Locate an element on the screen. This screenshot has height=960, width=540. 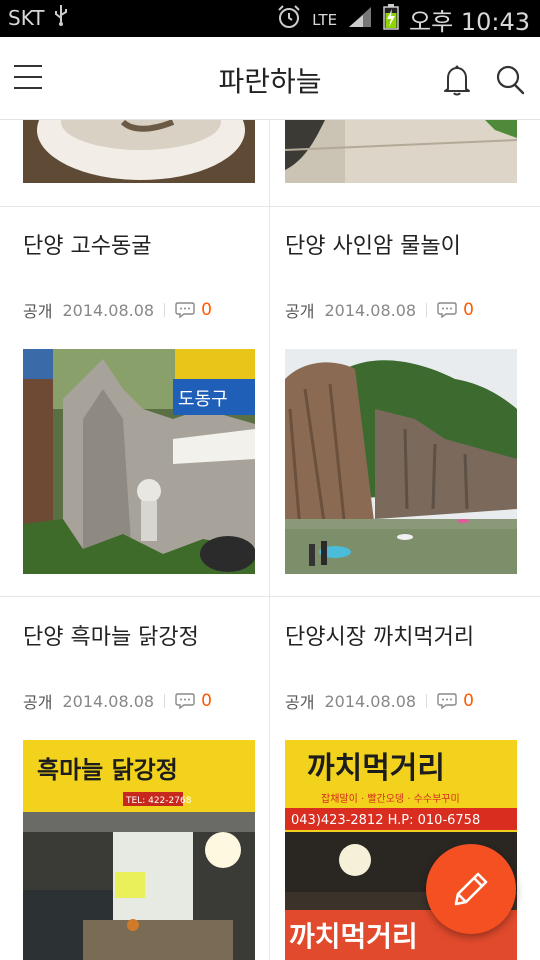
pencil-icon is located at coordinates (471, 889).